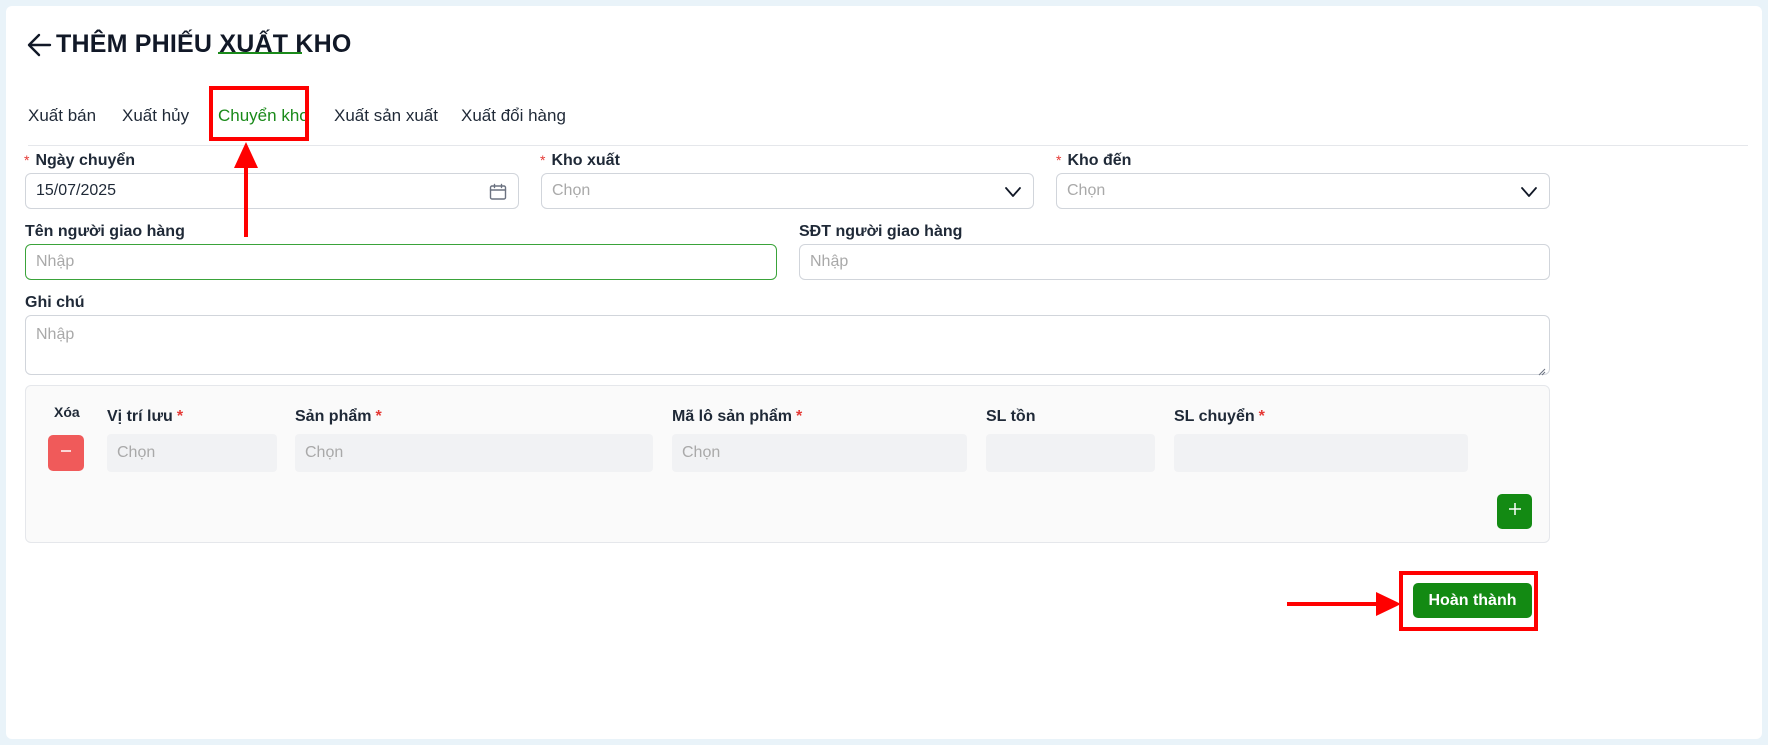 The height and width of the screenshot is (745, 1768). Describe the element at coordinates (263, 116) in the screenshot. I see `tab-chuyen-kho: Chuyển kho` at that location.